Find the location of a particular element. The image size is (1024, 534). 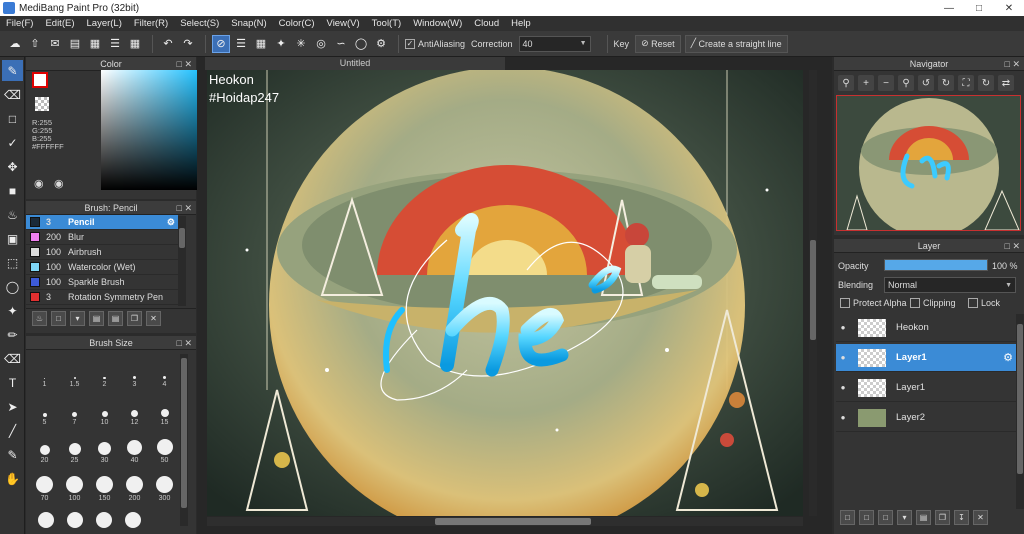

menu-snap: Snap(N) is located at coordinates (248, 23).